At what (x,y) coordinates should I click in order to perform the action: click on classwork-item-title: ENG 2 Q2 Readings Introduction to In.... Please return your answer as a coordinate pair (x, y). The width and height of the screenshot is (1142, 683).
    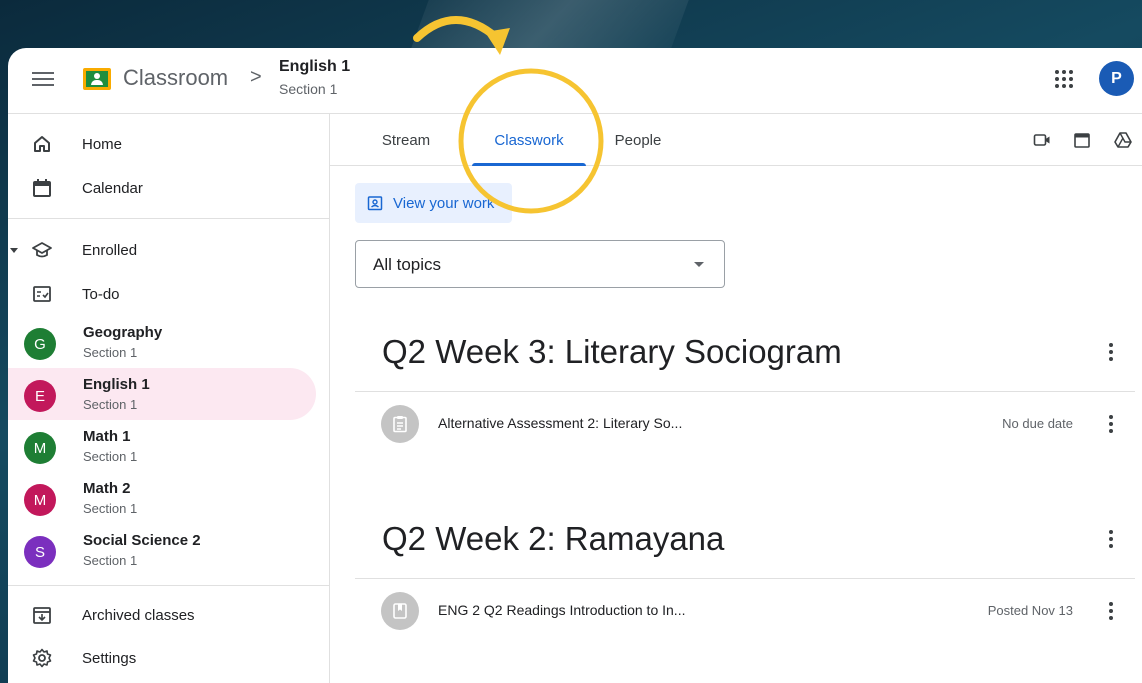
    Looking at the image, I should click on (562, 610).